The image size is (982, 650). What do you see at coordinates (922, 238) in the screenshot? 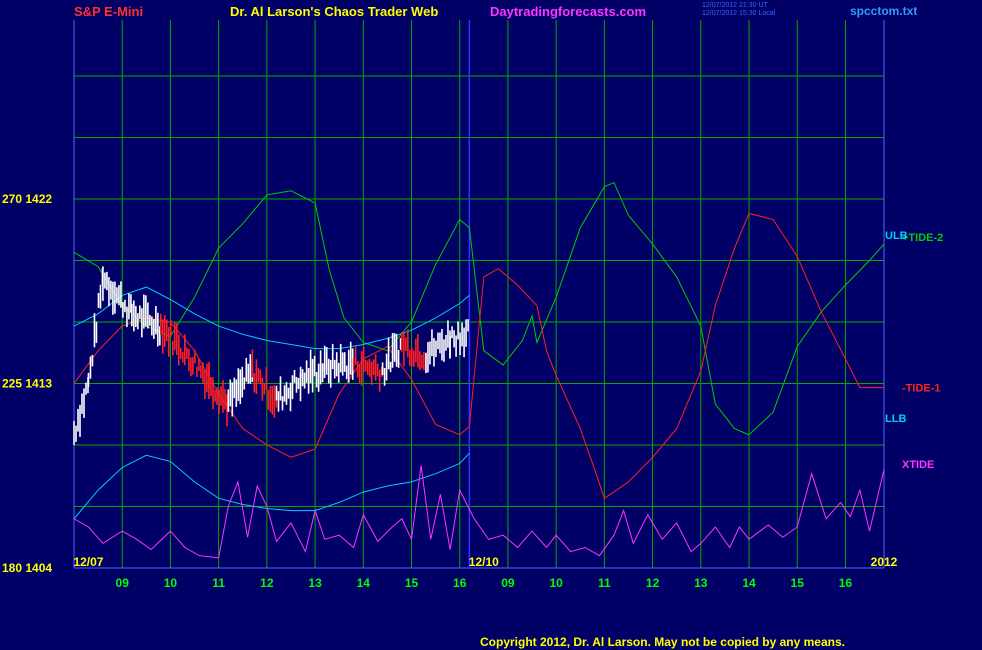
I see `series-label-tide-2: +TIDE-2` at bounding box center [922, 238].